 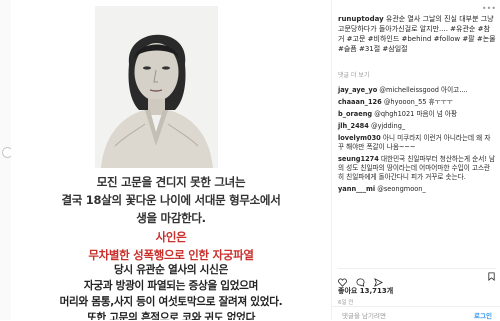 What do you see at coordinates (156, 87) in the screenshot?
I see `portrait-image` at bounding box center [156, 87].